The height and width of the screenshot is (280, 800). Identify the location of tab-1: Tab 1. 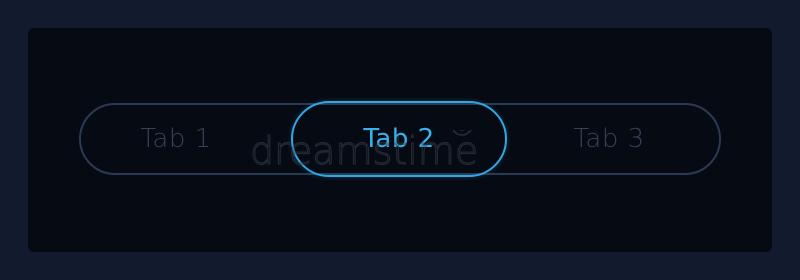
(176, 139).